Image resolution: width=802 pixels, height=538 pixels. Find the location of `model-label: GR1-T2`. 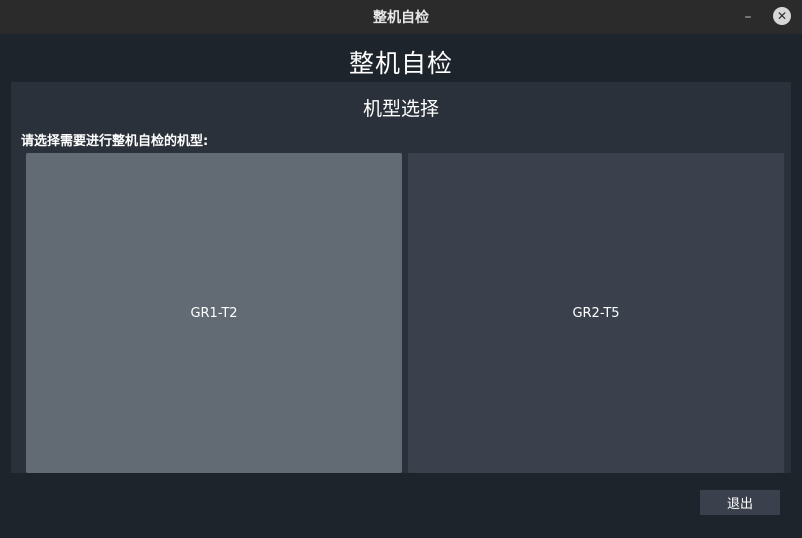

model-label: GR1-T2 is located at coordinates (214, 313).